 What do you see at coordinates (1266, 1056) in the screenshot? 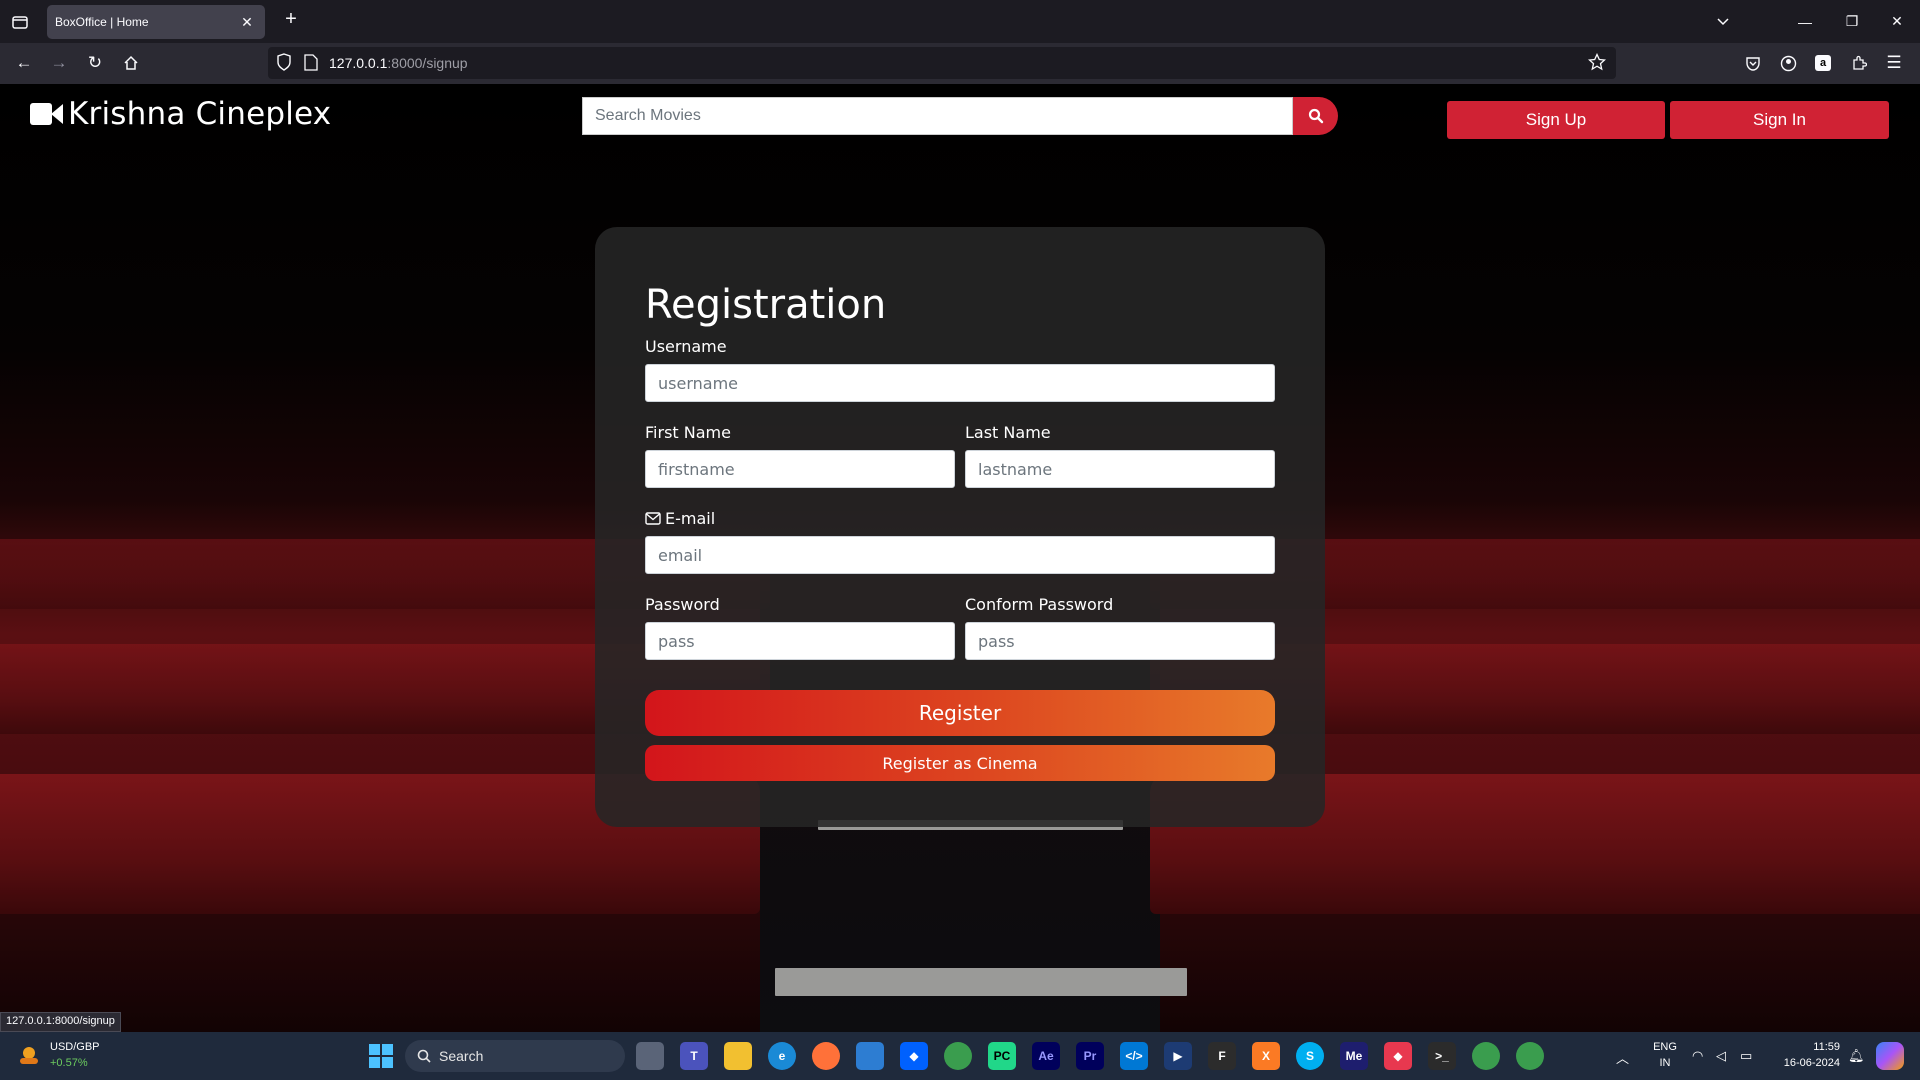
I see `xampp-icon: X` at bounding box center [1266, 1056].